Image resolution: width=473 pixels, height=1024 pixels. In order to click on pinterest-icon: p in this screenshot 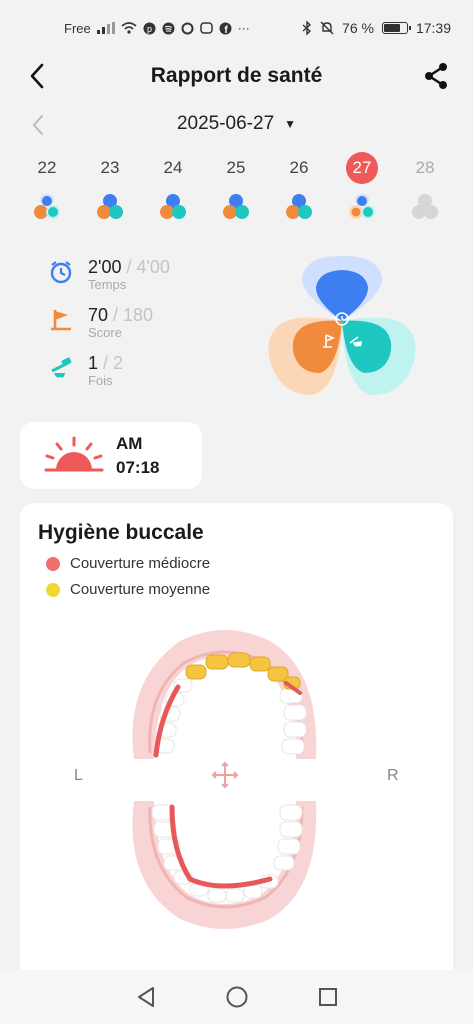, I will do `click(149, 28)`.